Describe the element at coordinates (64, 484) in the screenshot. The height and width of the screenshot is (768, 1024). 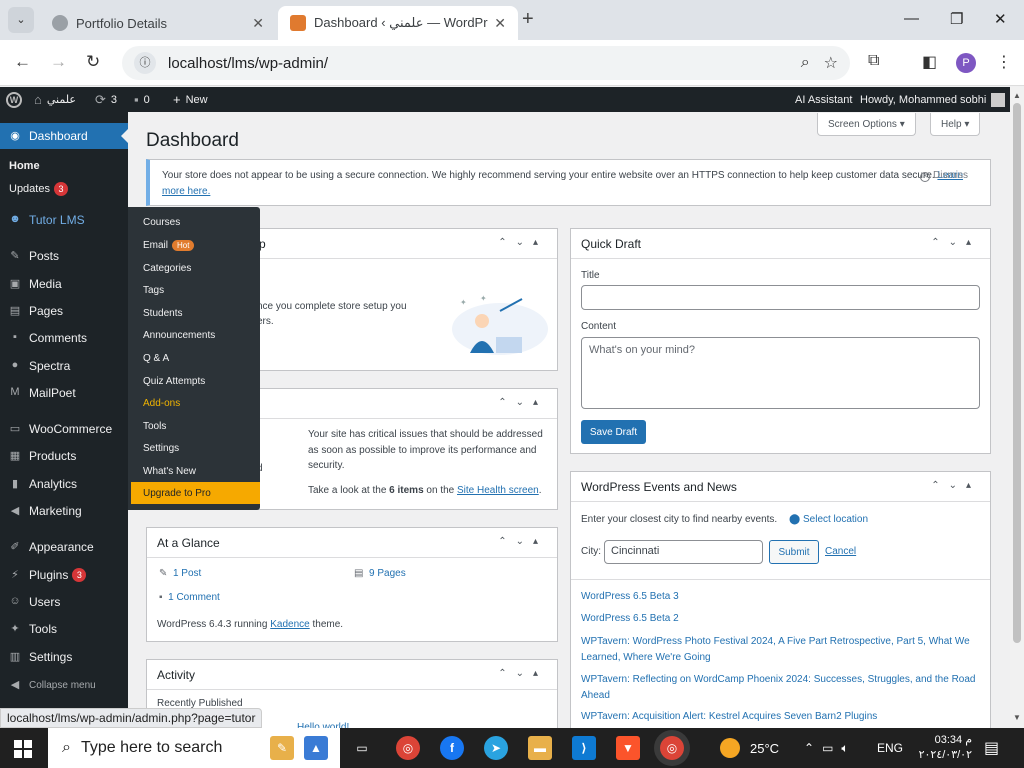
I see `sidebar-item-analytics: ▮ Analytics` at that location.